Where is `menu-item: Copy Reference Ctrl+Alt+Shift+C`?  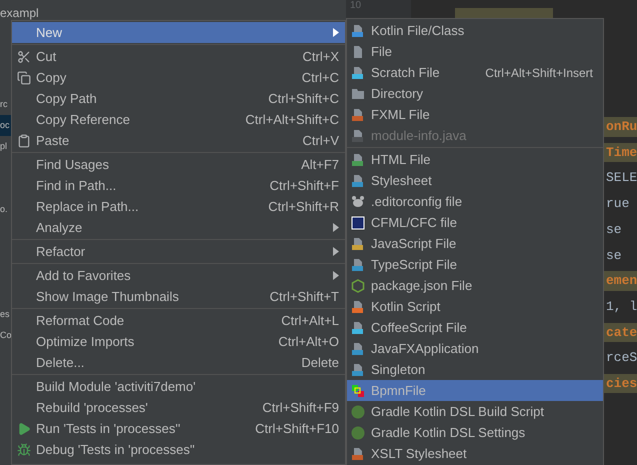
menu-item: Copy Reference Ctrl+Alt+Shift+C is located at coordinates (178, 119).